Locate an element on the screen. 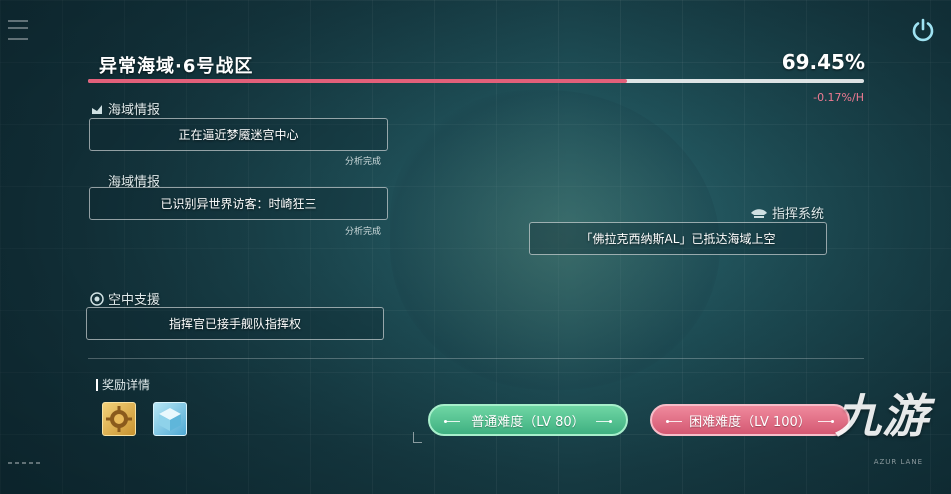 Image resolution: width=951 pixels, height=494 pixels. menu-lines-icon-mid is located at coordinates (18, 28).